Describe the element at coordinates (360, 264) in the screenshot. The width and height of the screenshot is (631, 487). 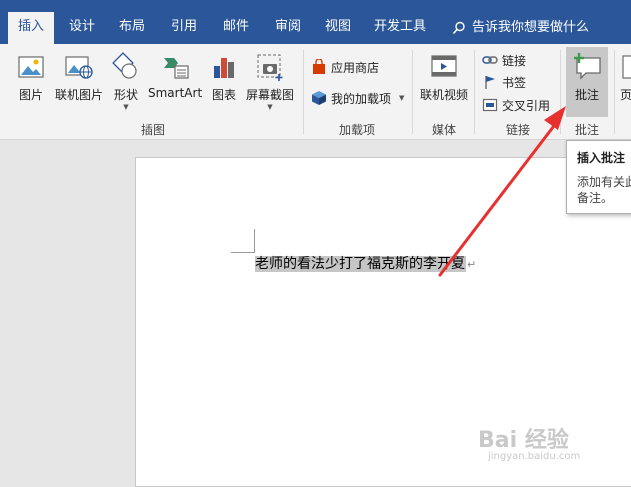
I see `selected-text: 老师的看法少打了福克斯的李开夏` at that location.